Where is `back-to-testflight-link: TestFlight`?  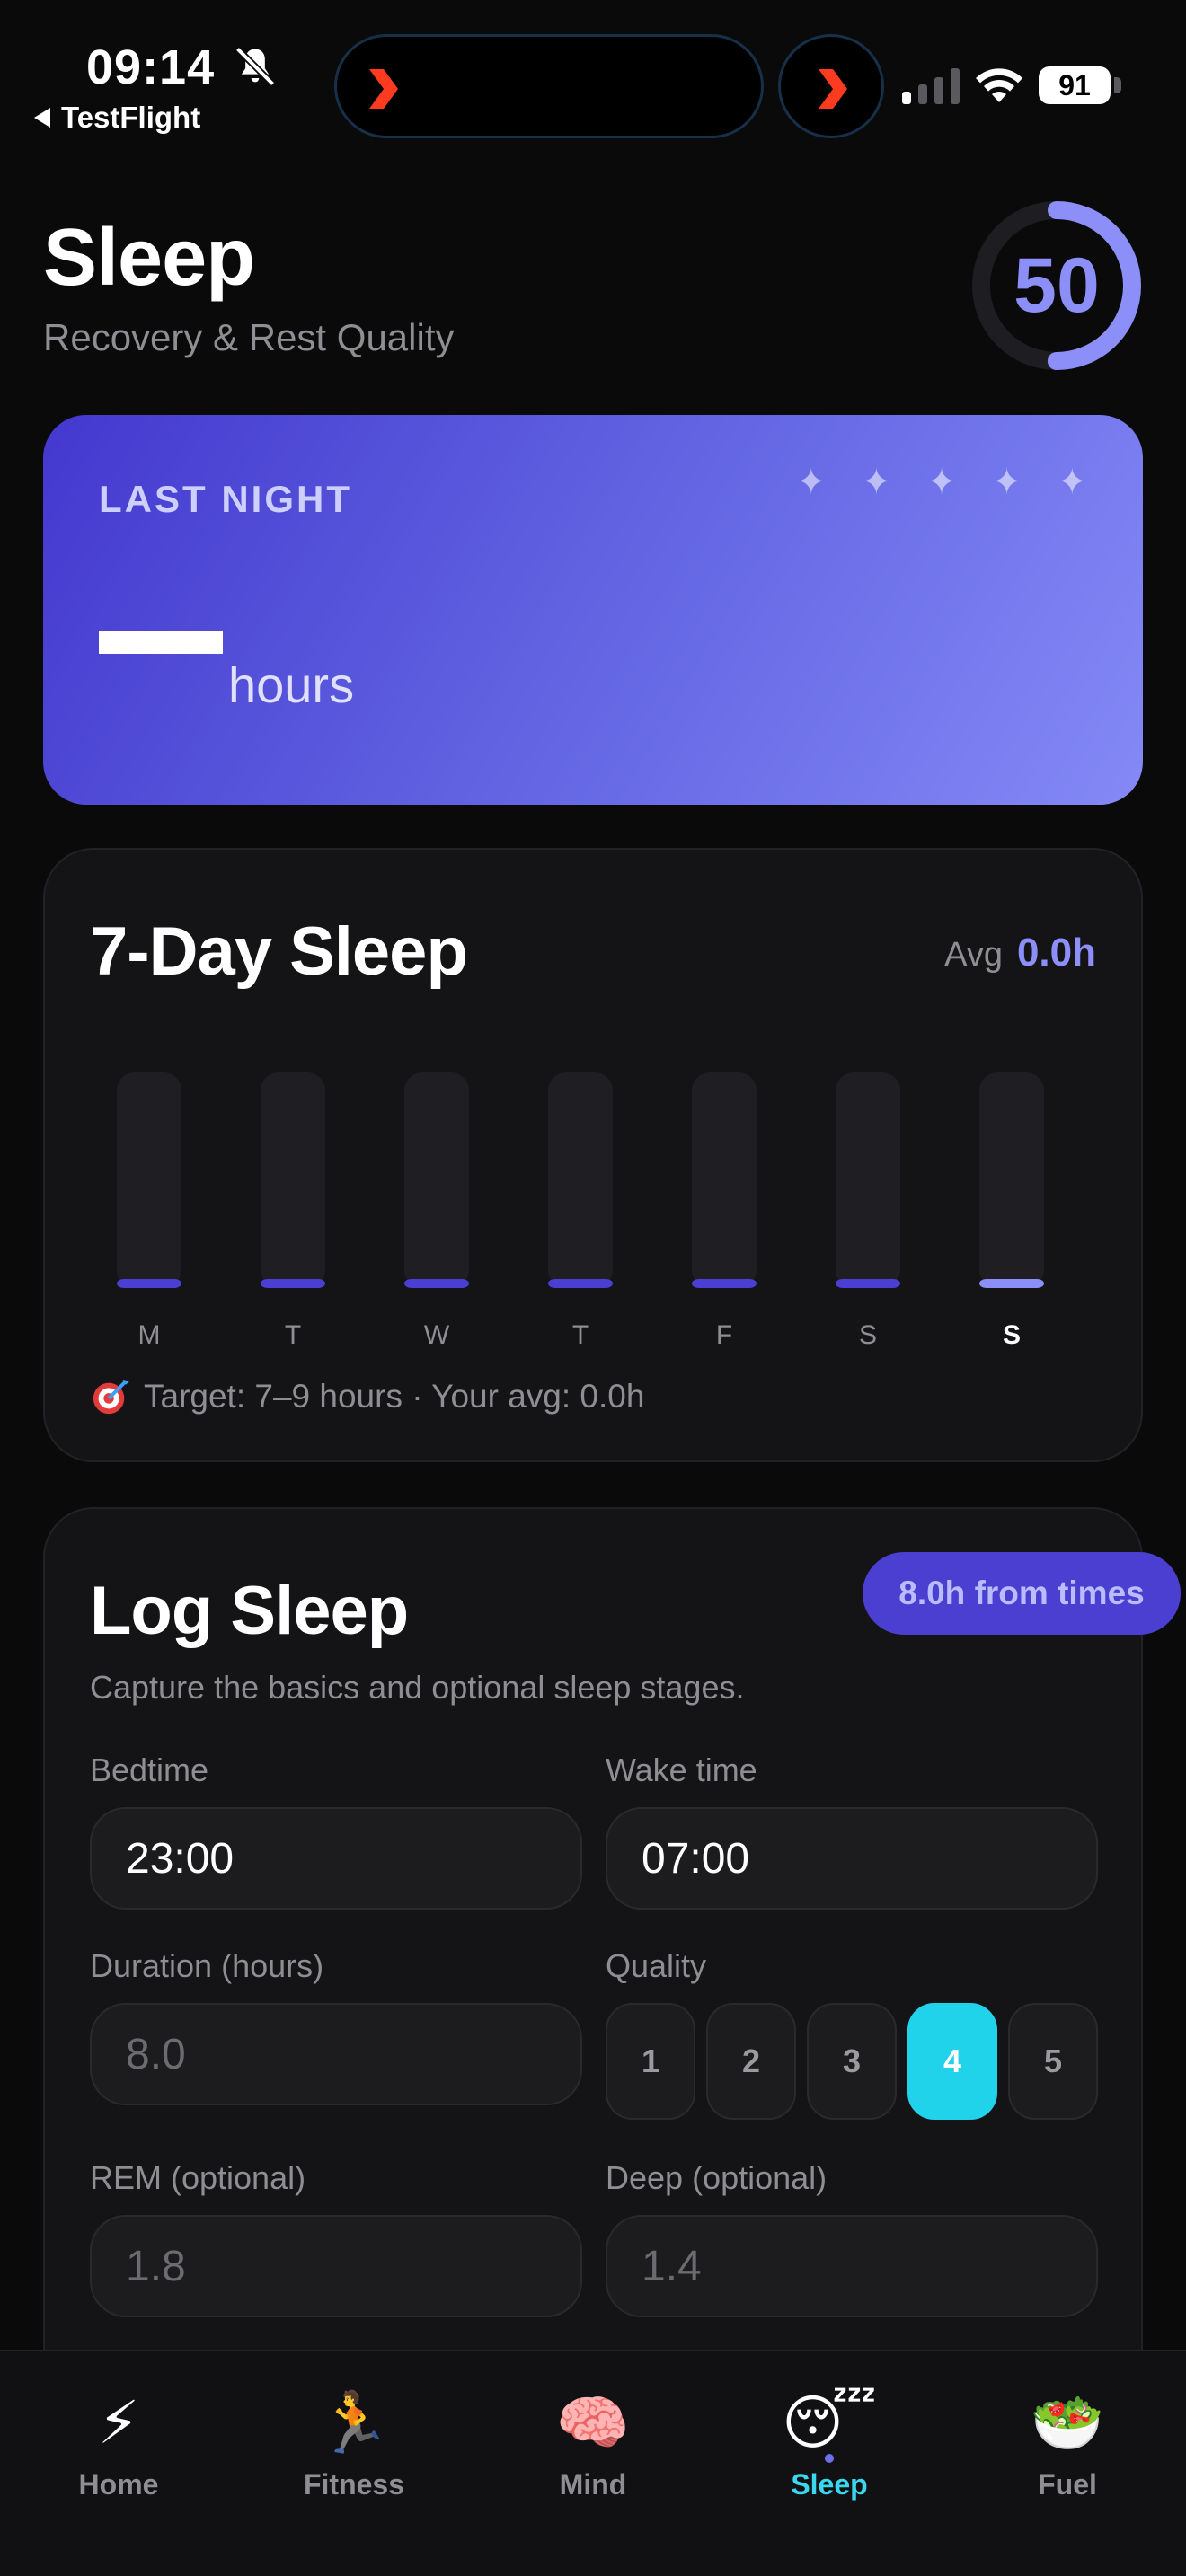 back-to-testflight-link: TestFlight is located at coordinates (117, 118).